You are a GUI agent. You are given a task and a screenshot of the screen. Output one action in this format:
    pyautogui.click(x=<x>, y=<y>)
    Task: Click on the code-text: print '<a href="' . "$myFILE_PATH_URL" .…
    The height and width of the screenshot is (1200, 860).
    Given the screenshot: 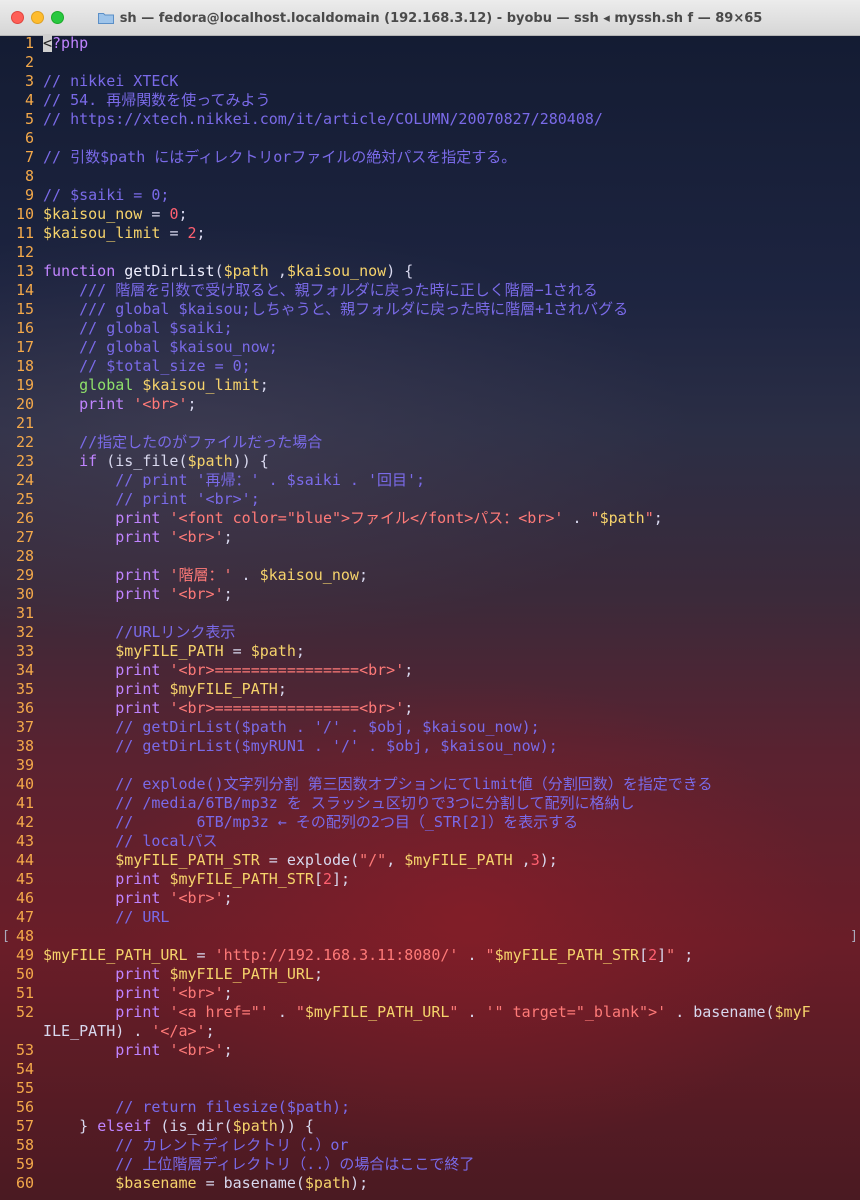 What is the action you would take?
    pyautogui.click(x=463, y=1012)
    